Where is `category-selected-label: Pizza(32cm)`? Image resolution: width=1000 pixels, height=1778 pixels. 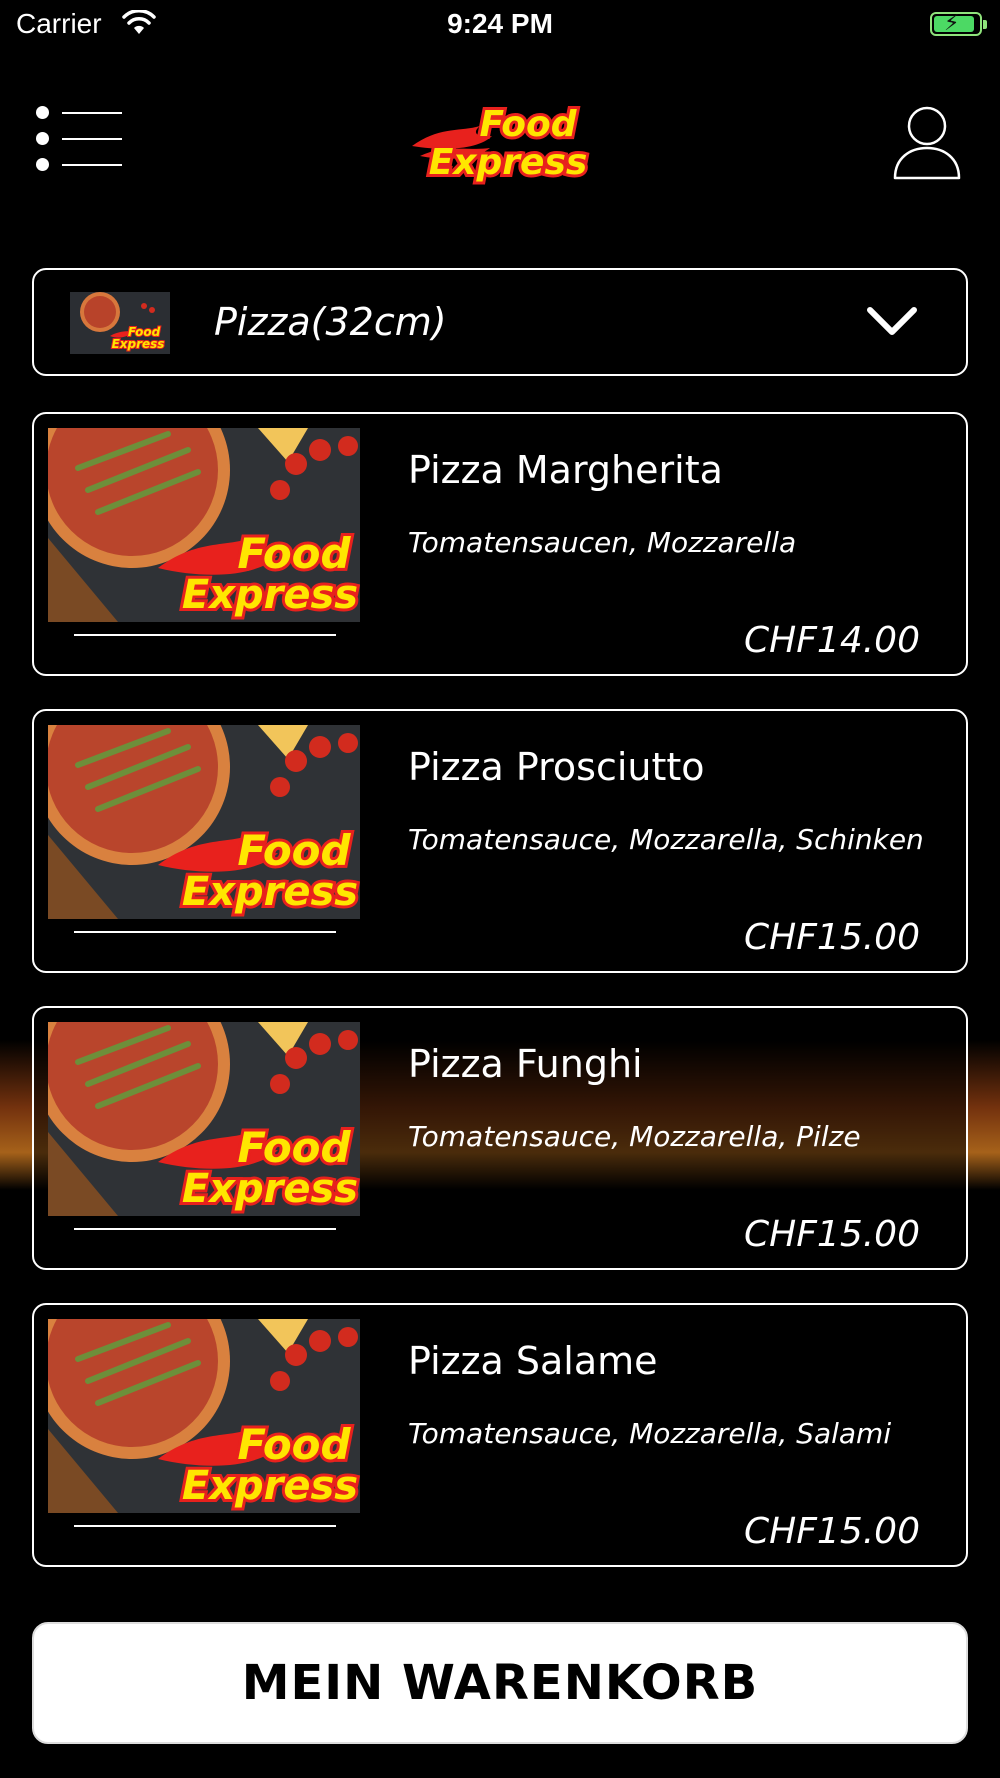
category-selected-label: Pizza(32cm) is located at coordinates (330, 322).